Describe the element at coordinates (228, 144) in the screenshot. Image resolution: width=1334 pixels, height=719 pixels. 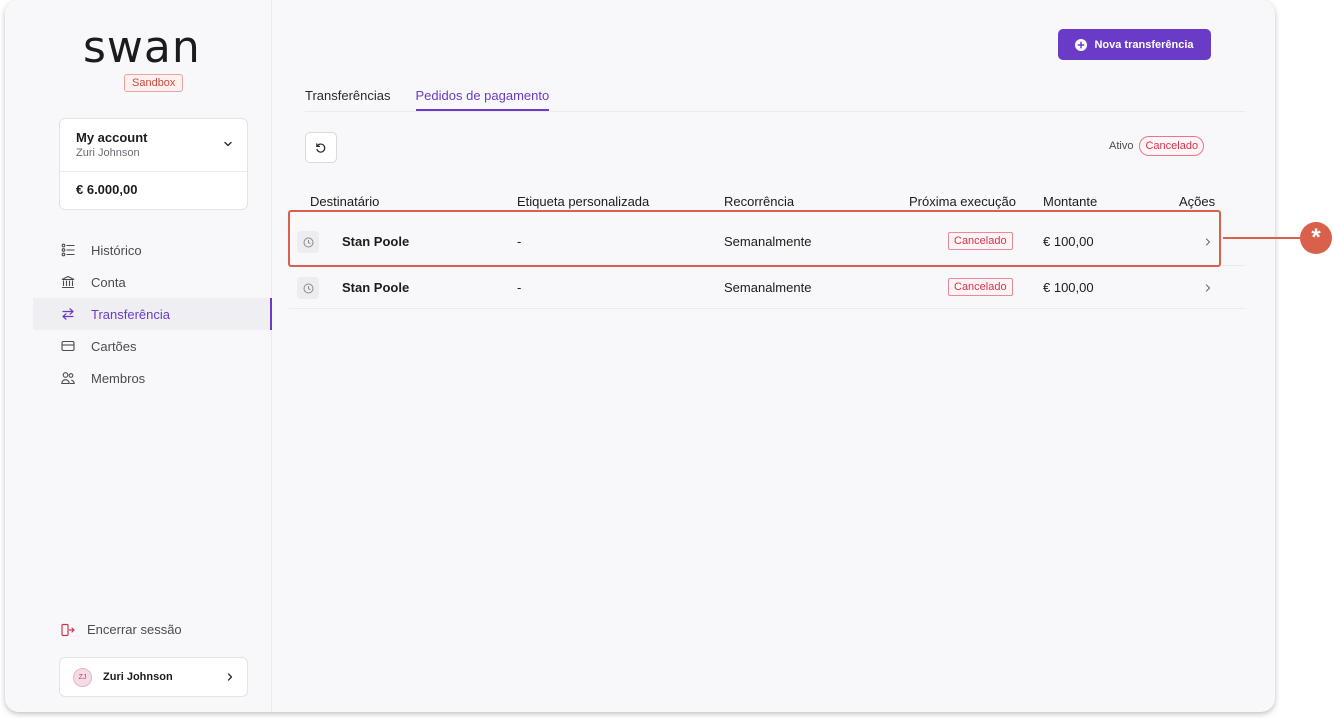
I see `chevron-down-icon` at that location.